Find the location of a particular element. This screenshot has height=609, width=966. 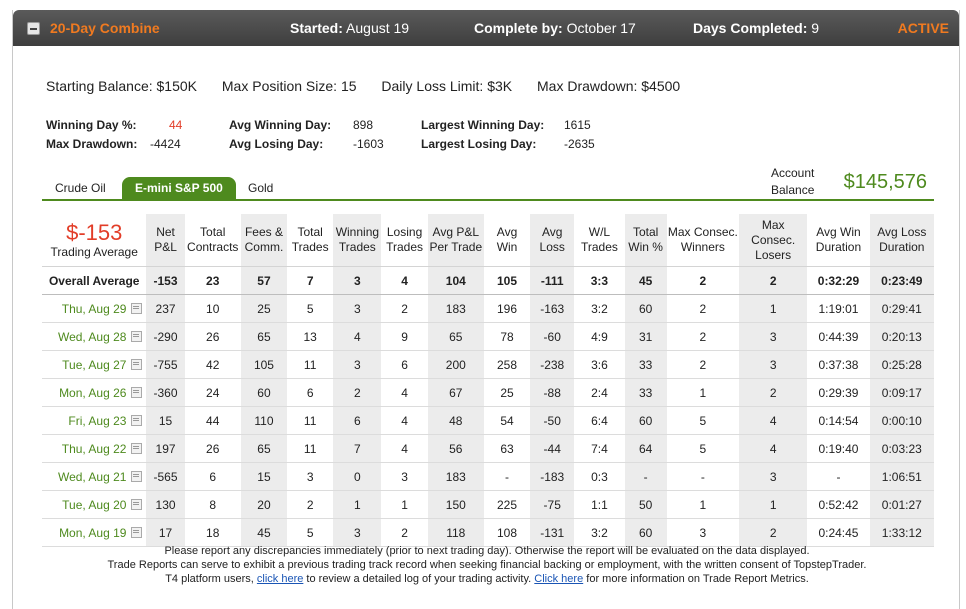

complete-label: Complete by is located at coordinates (516, 28).